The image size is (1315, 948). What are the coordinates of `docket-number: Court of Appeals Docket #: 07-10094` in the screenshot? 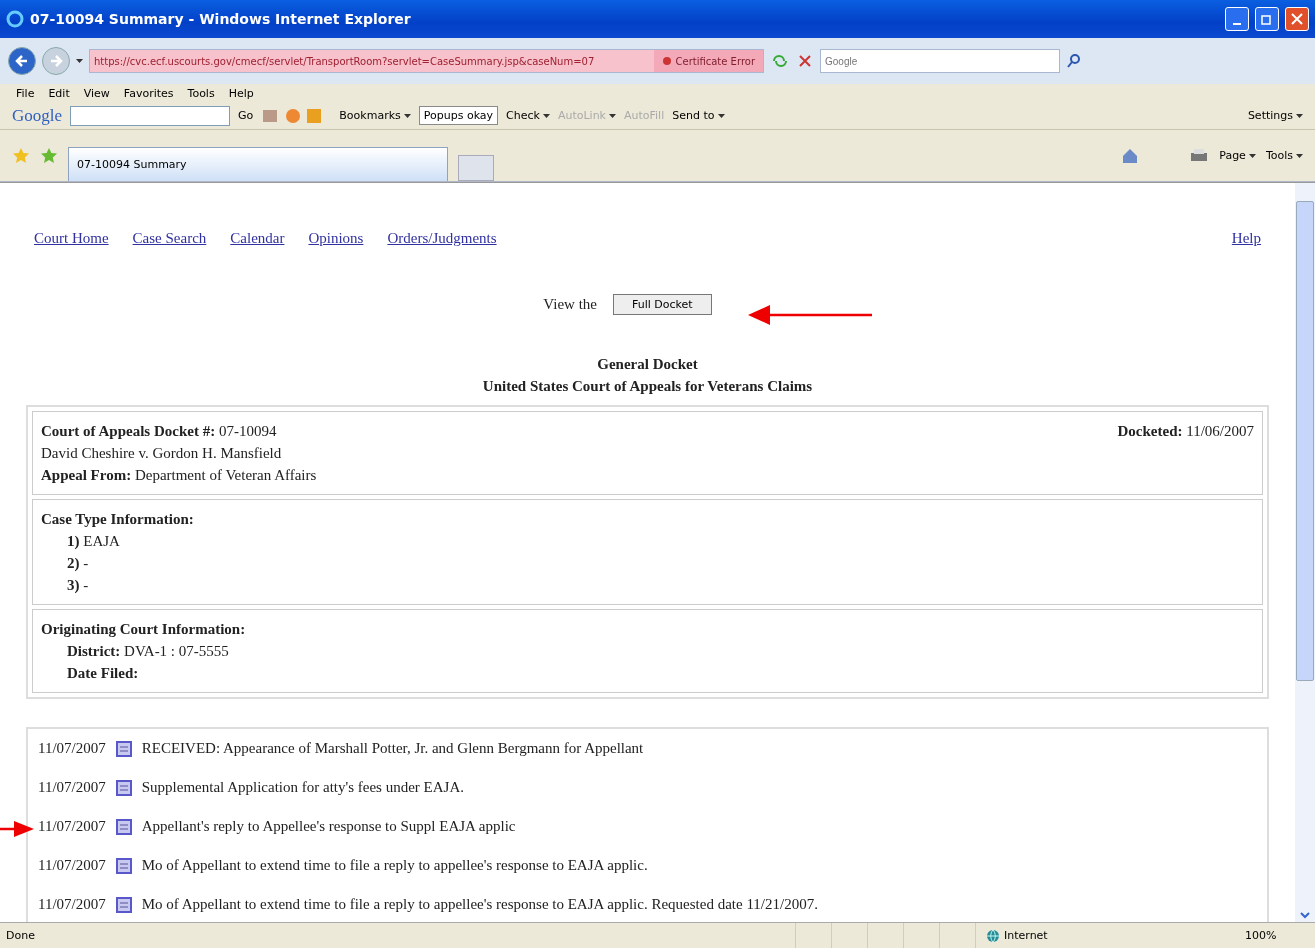 It's located at (159, 431).